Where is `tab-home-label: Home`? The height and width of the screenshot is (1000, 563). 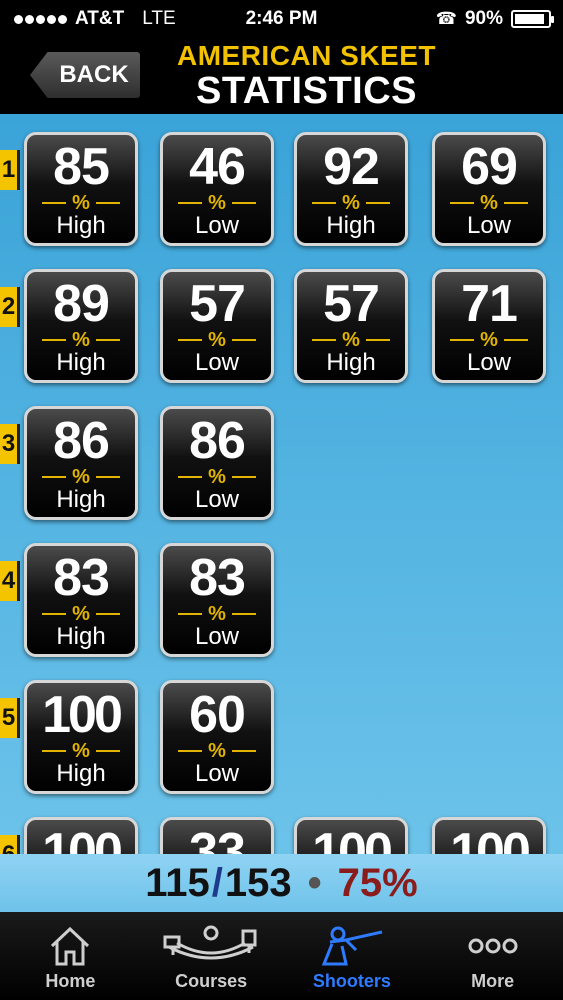 tab-home-label: Home is located at coordinates (70, 981).